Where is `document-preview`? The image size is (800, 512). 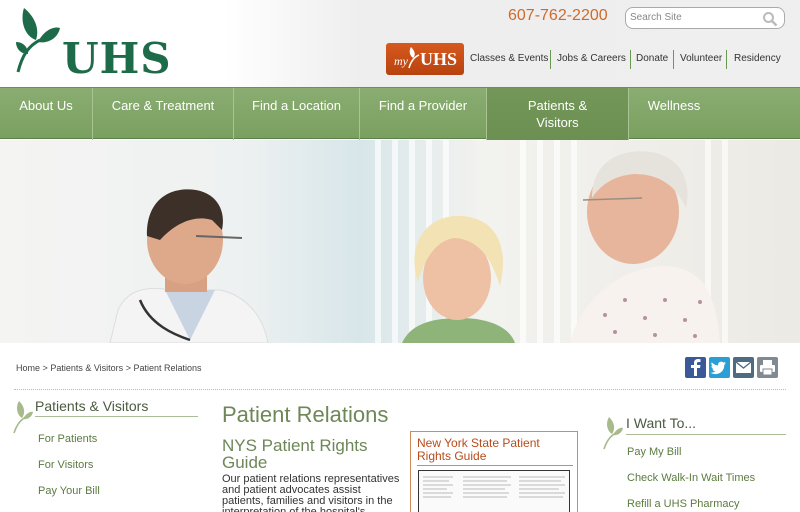 document-preview is located at coordinates (494, 487).